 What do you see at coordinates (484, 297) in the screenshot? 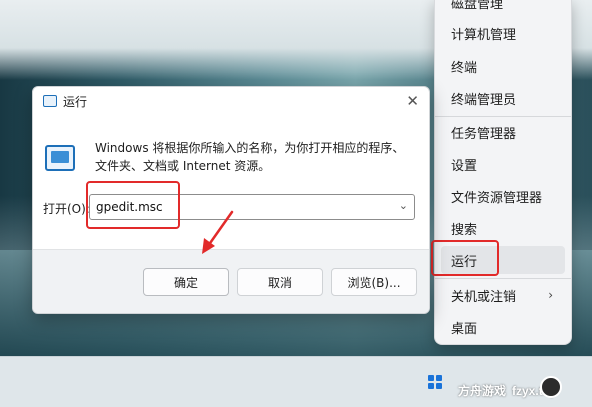
I see `menu-item-label: 关机或注销` at bounding box center [484, 297].